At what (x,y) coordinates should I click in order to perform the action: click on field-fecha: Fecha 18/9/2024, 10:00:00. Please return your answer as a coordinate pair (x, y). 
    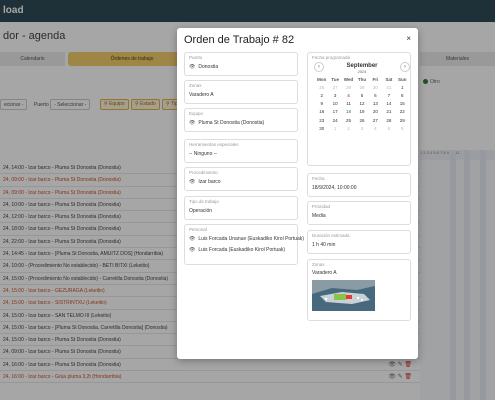
    Looking at the image, I should click on (359, 185).